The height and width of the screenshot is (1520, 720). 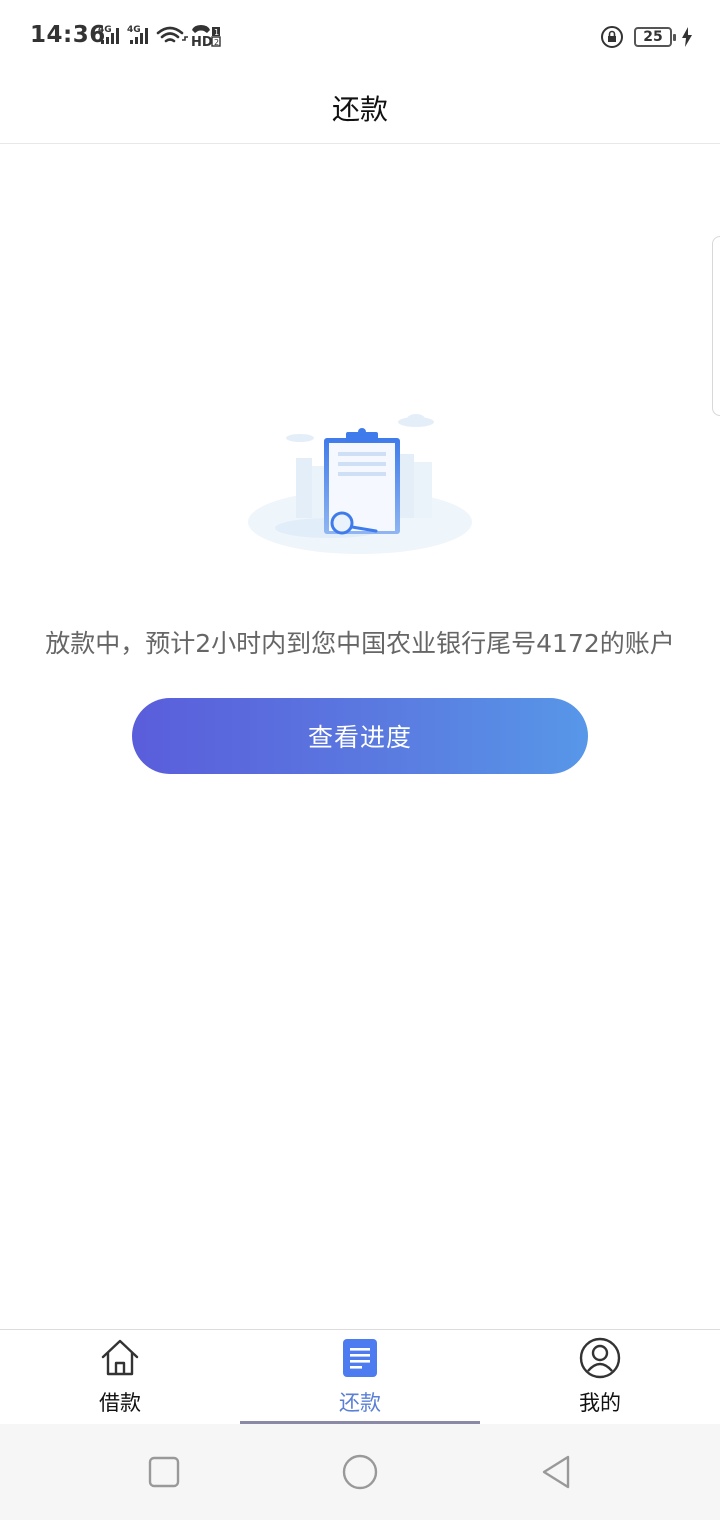 I want to click on charging-icon, so click(x=687, y=37).